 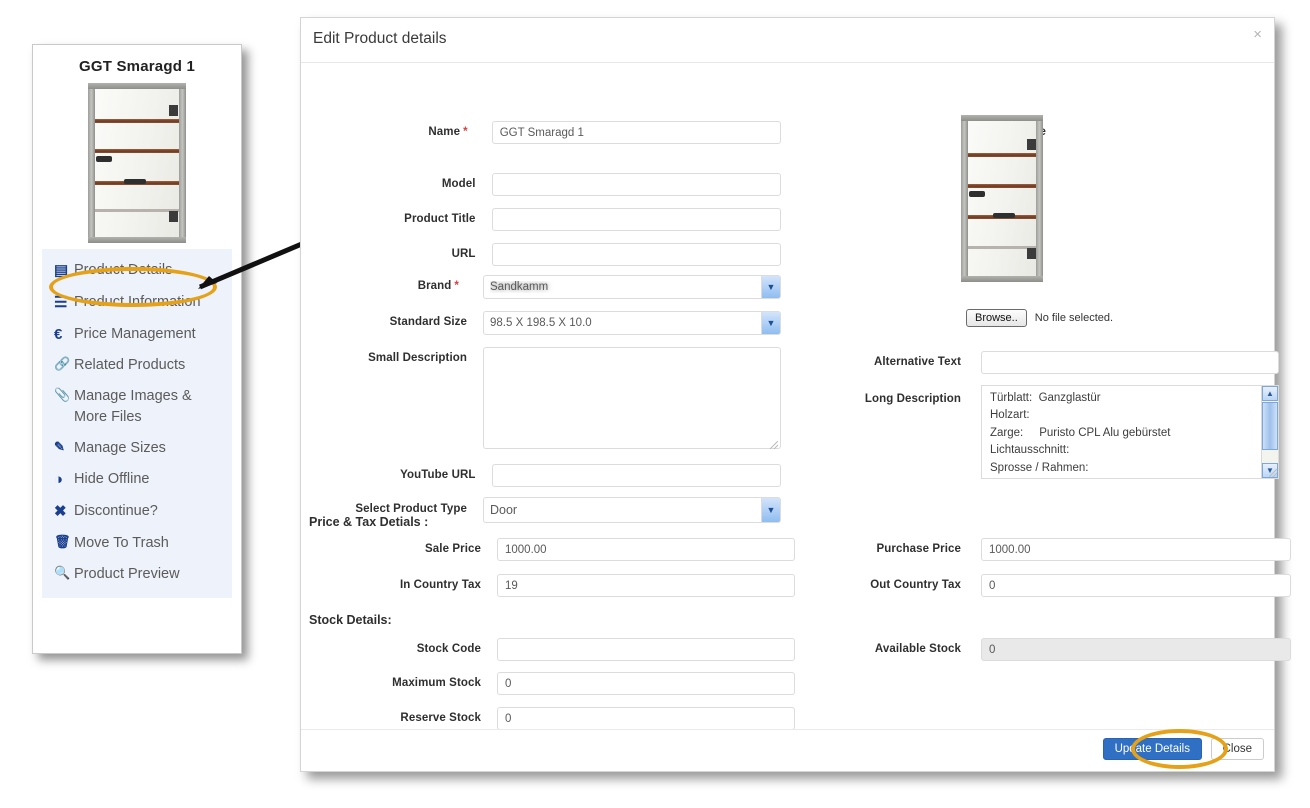 I want to click on field-row-name: Name *, so click(x=541, y=132).